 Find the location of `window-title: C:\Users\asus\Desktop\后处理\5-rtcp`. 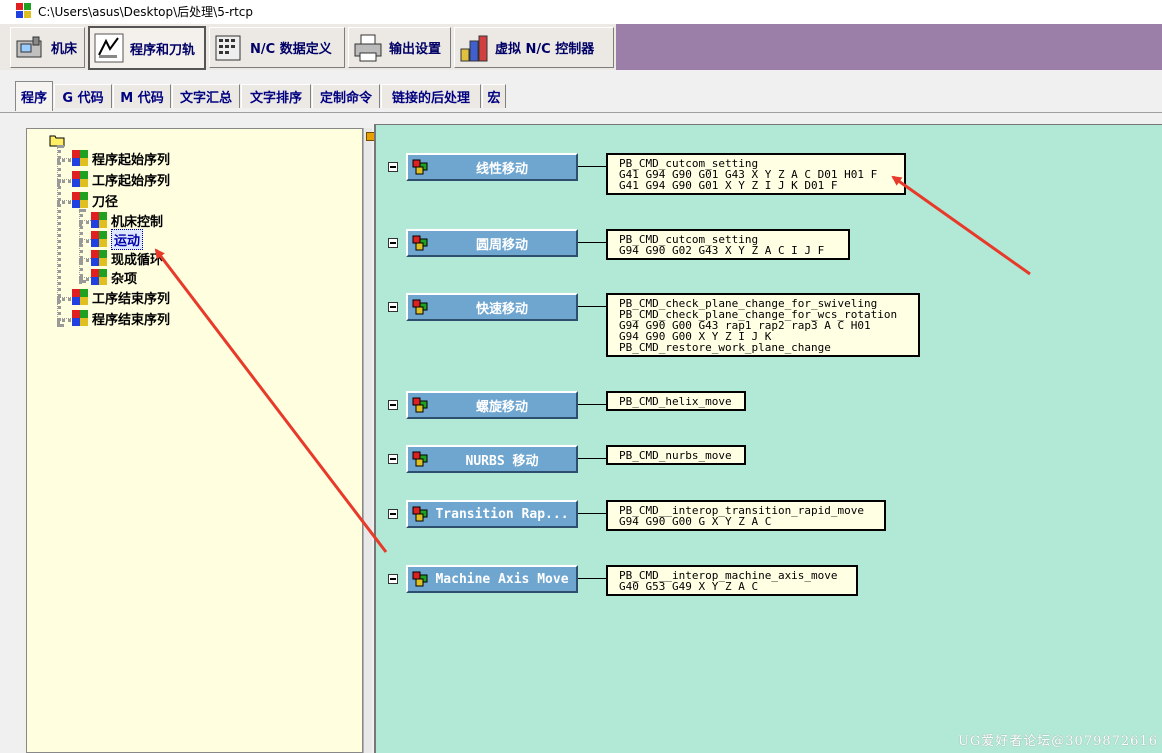

window-title: C:\Users\asus\Desktop\后处理\5-rtcp is located at coordinates (146, 12).